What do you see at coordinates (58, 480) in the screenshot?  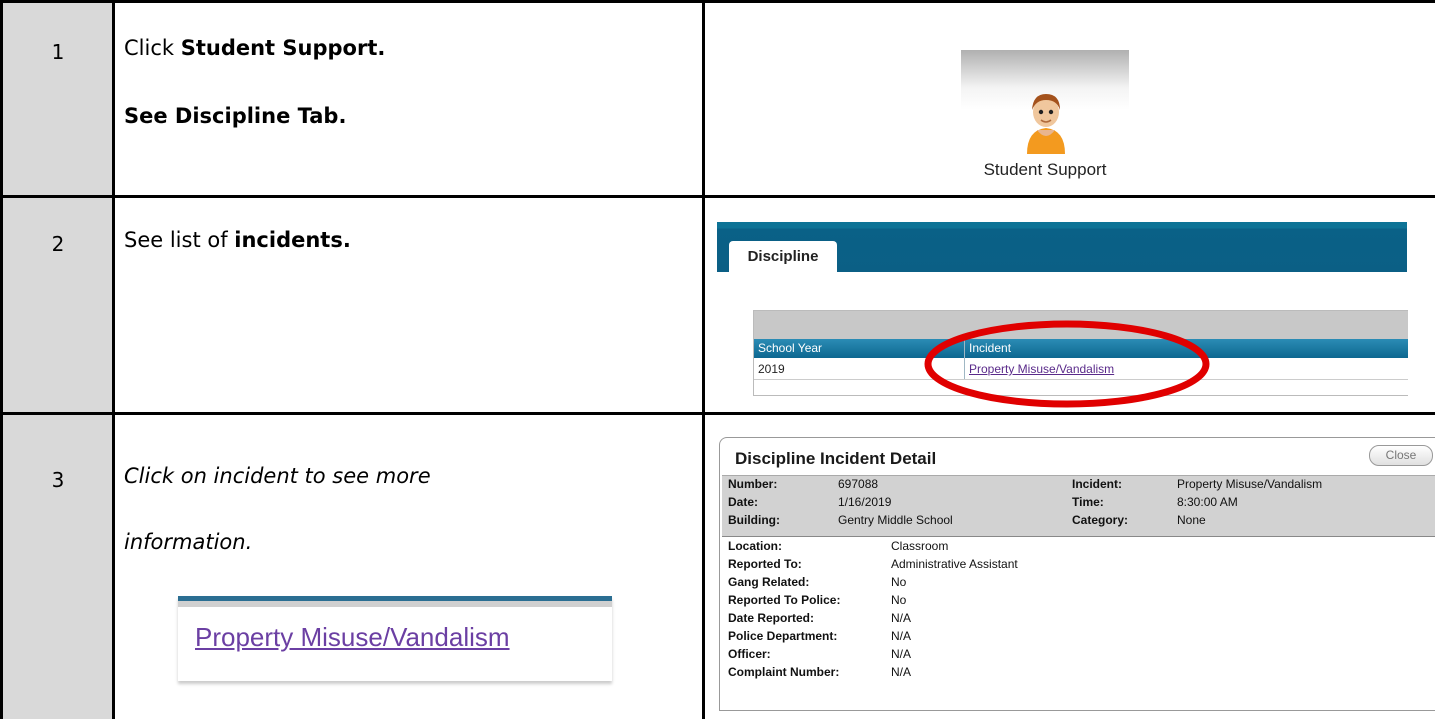 I see `step-number: 3` at bounding box center [58, 480].